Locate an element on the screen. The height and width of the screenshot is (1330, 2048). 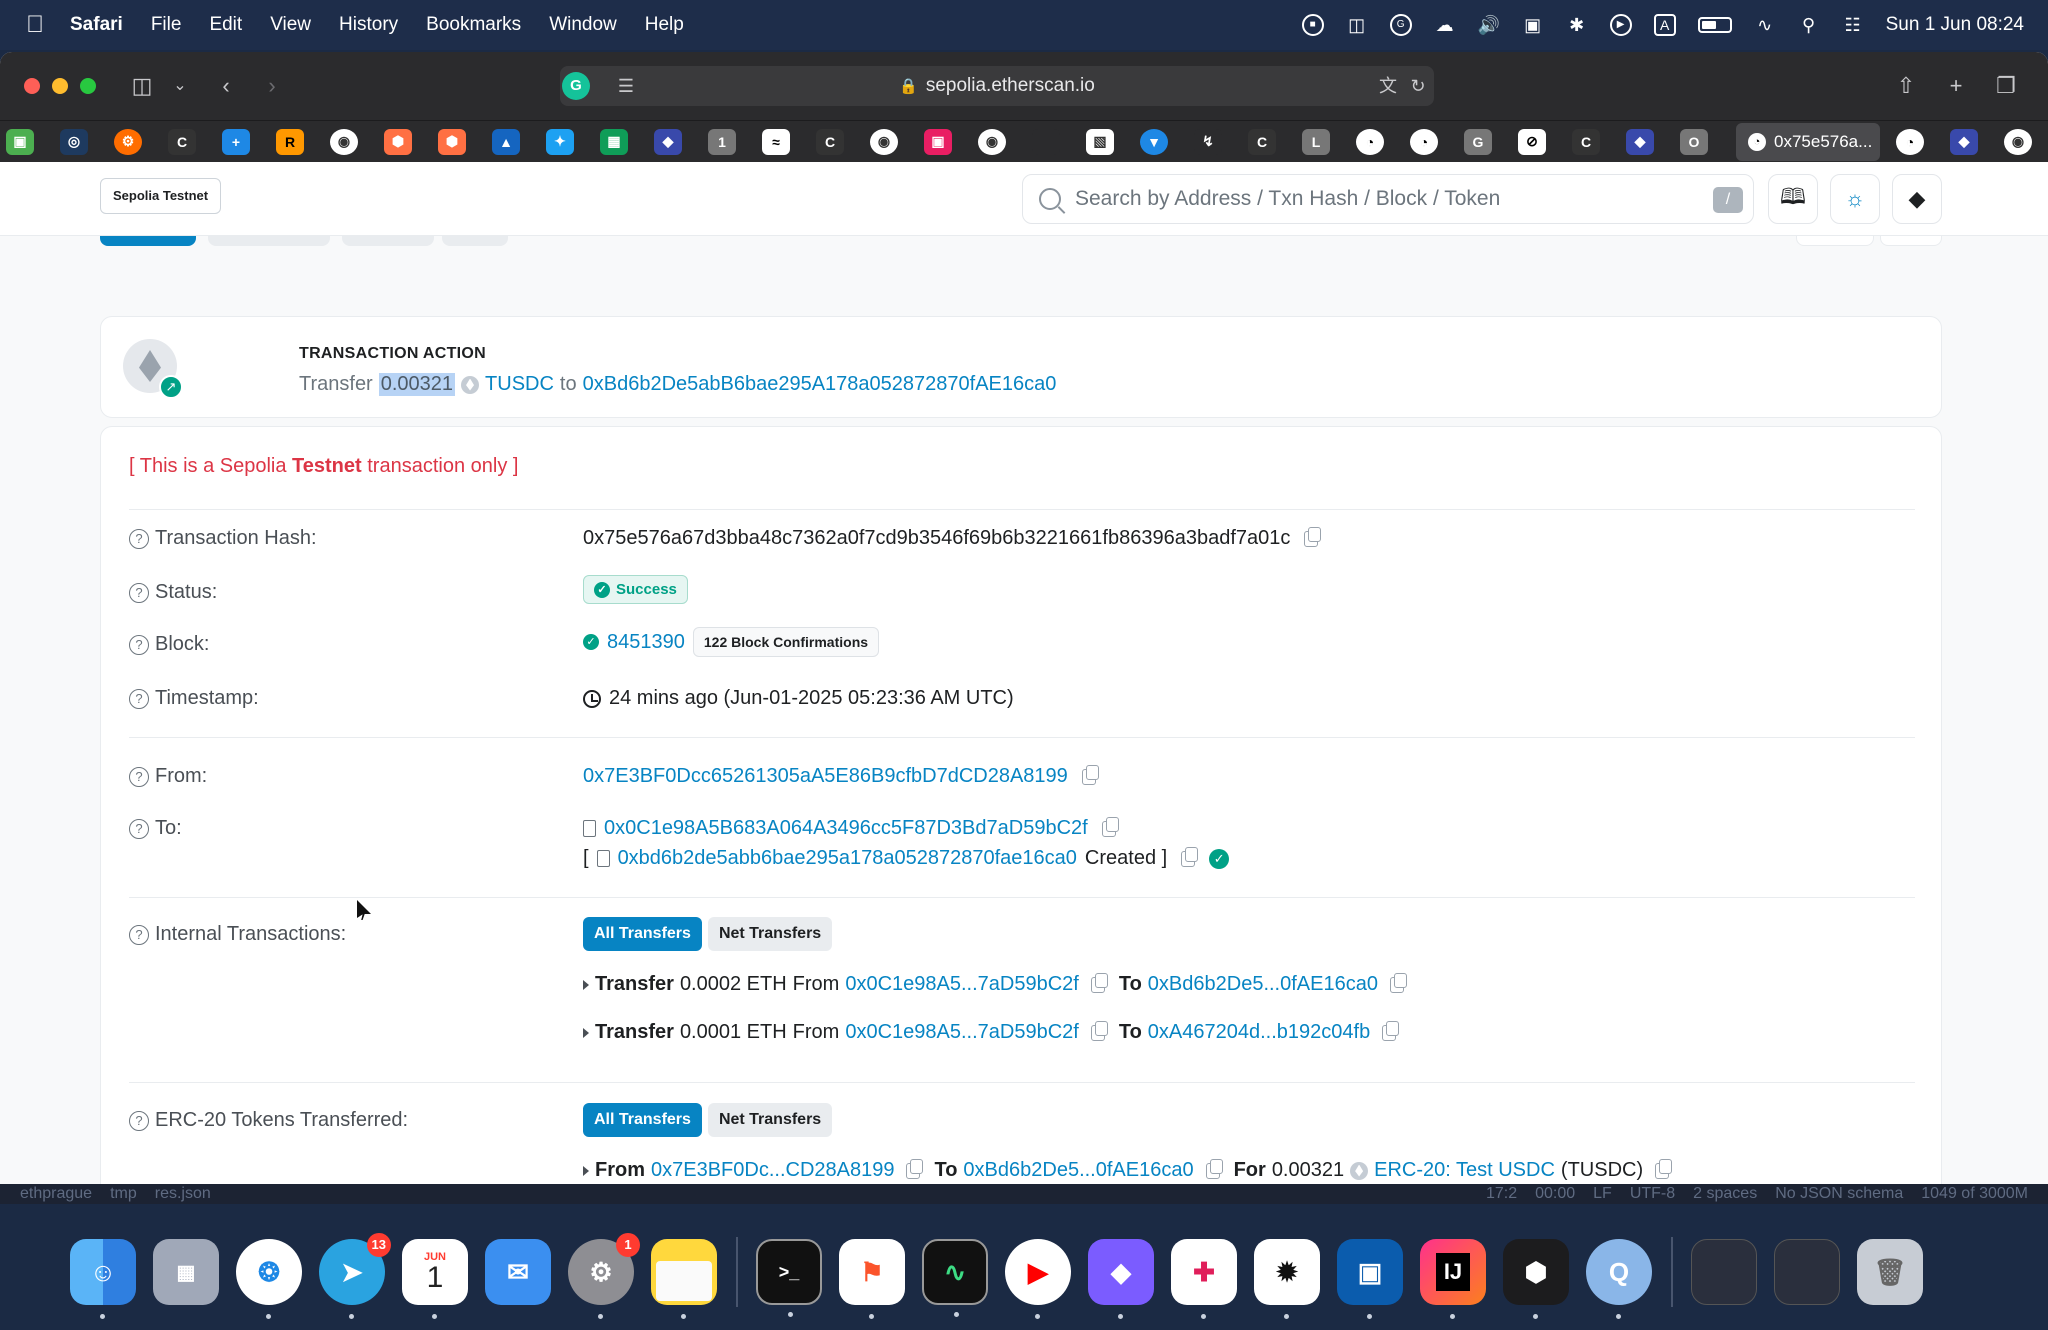
menu-view: View is located at coordinates (290, 25).